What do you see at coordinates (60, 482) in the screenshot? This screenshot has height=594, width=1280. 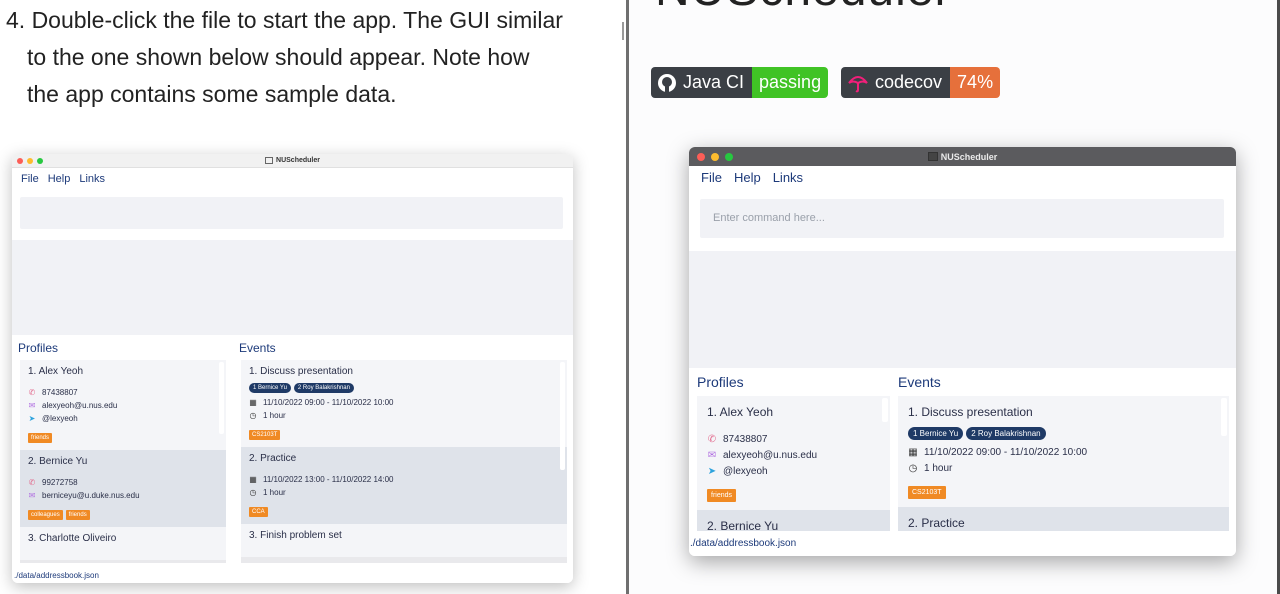 I see `profile-phone: 99272758` at bounding box center [60, 482].